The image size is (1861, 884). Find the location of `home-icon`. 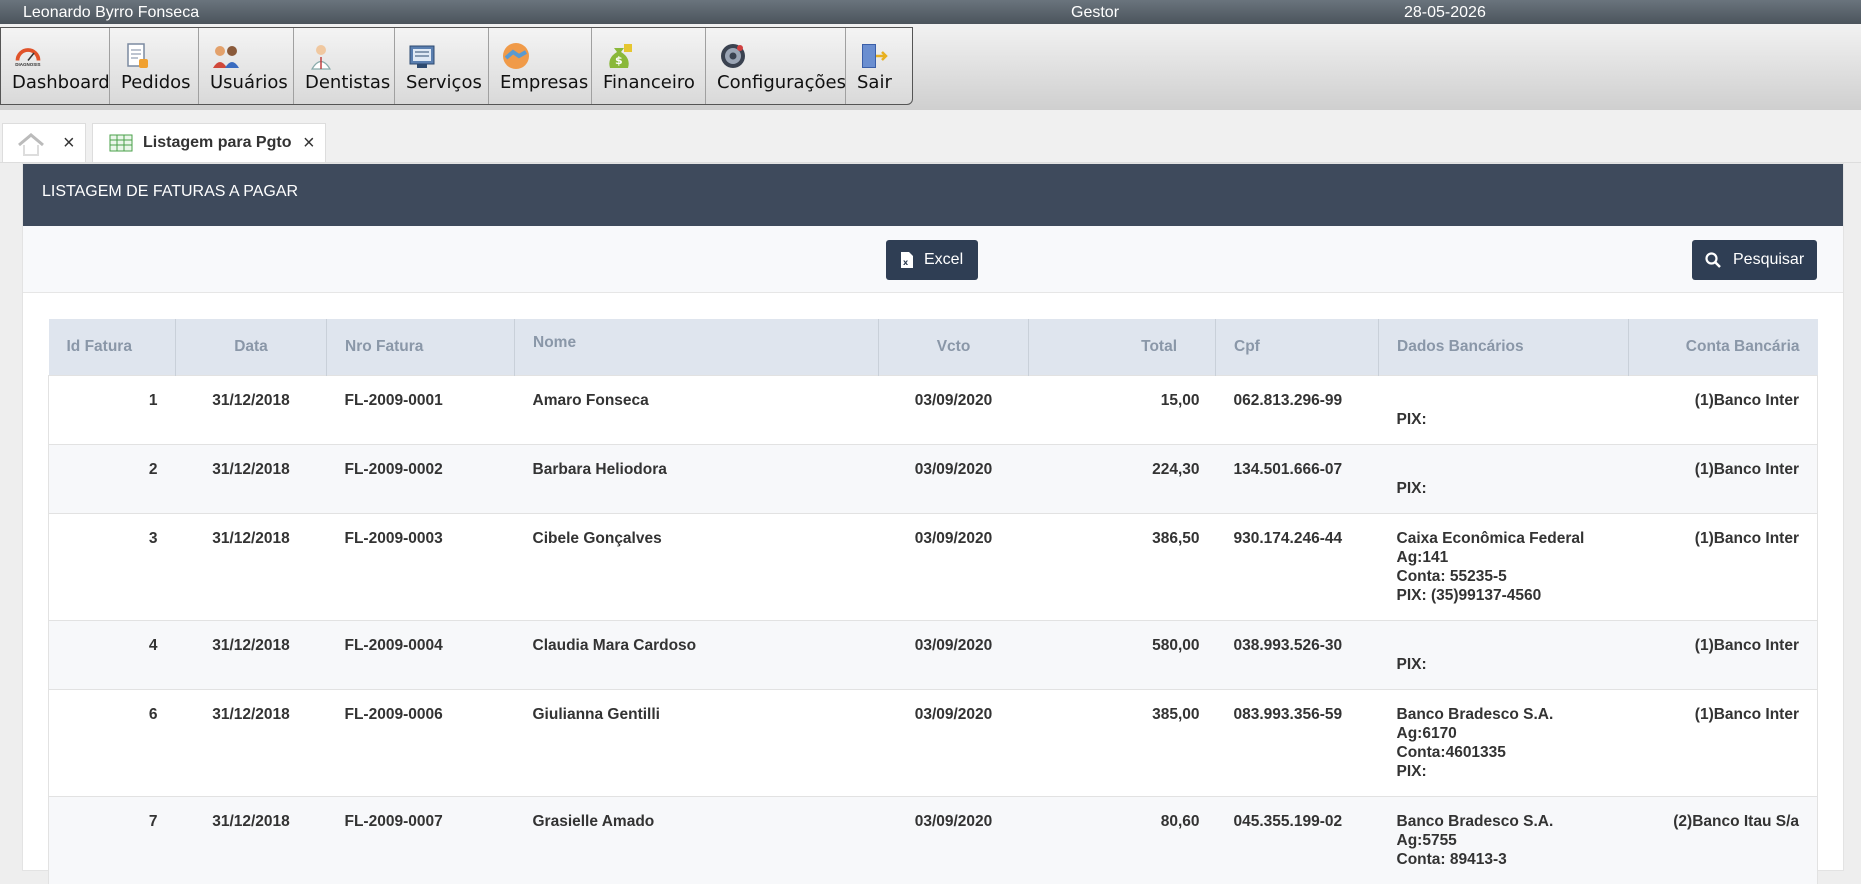

home-icon is located at coordinates (31, 146).